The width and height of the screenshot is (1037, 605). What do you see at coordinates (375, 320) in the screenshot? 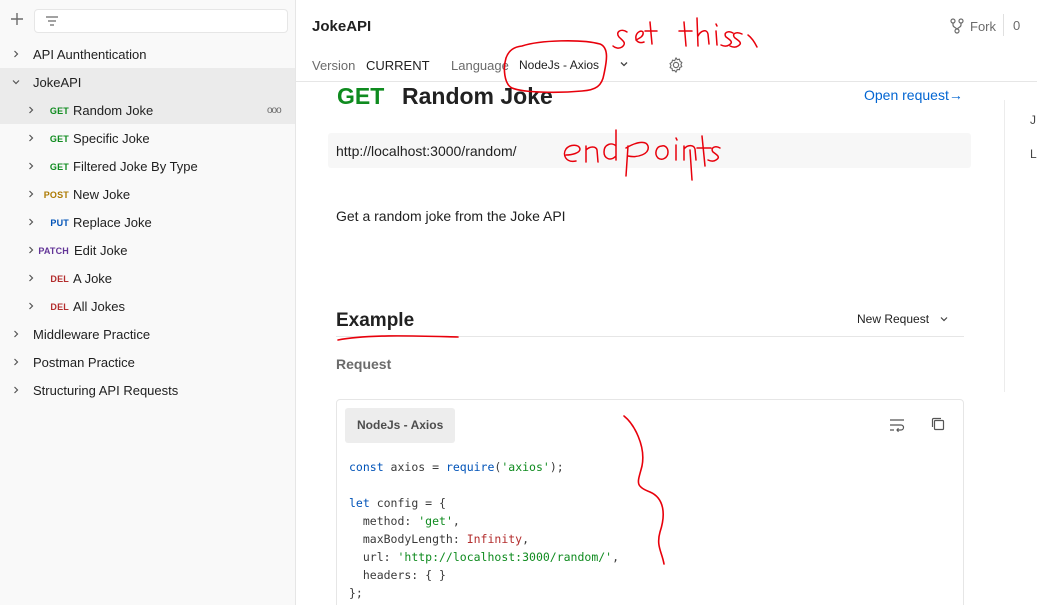
I see `example-heading: Example` at bounding box center [375, 320].